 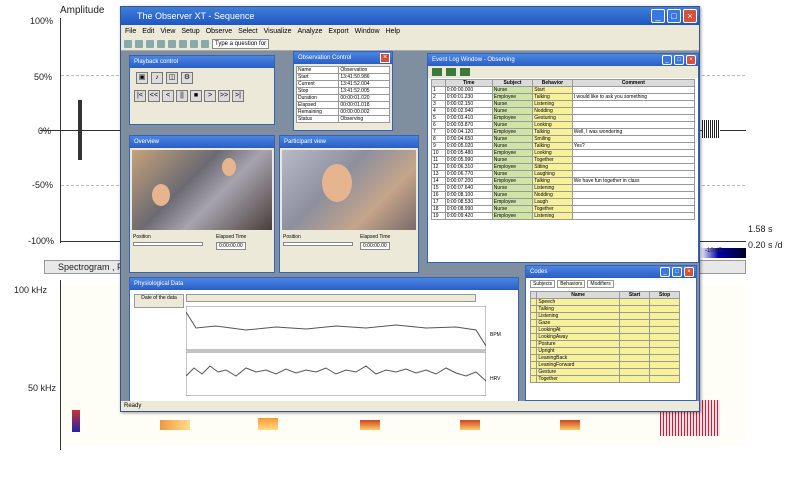 I want to click on table-row: 5 0:00:03.410 Employee Gesturing, so click(x=563, y=118).